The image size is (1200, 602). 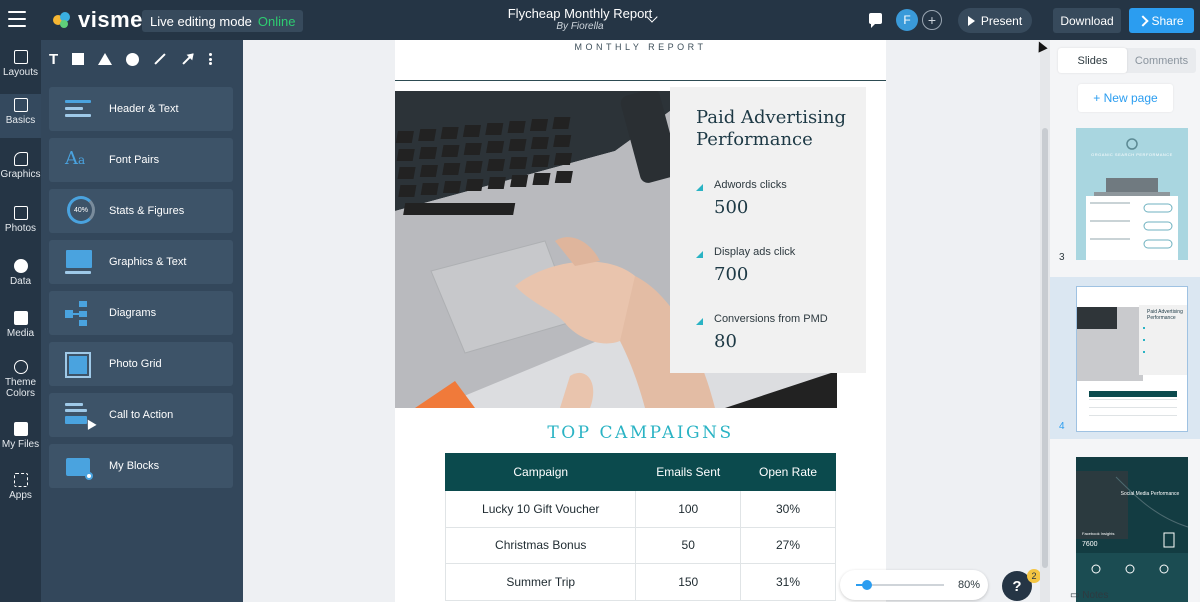 I want to click on block-stats-figures: 40% Stats & Figures, so click(x=141, y=211).